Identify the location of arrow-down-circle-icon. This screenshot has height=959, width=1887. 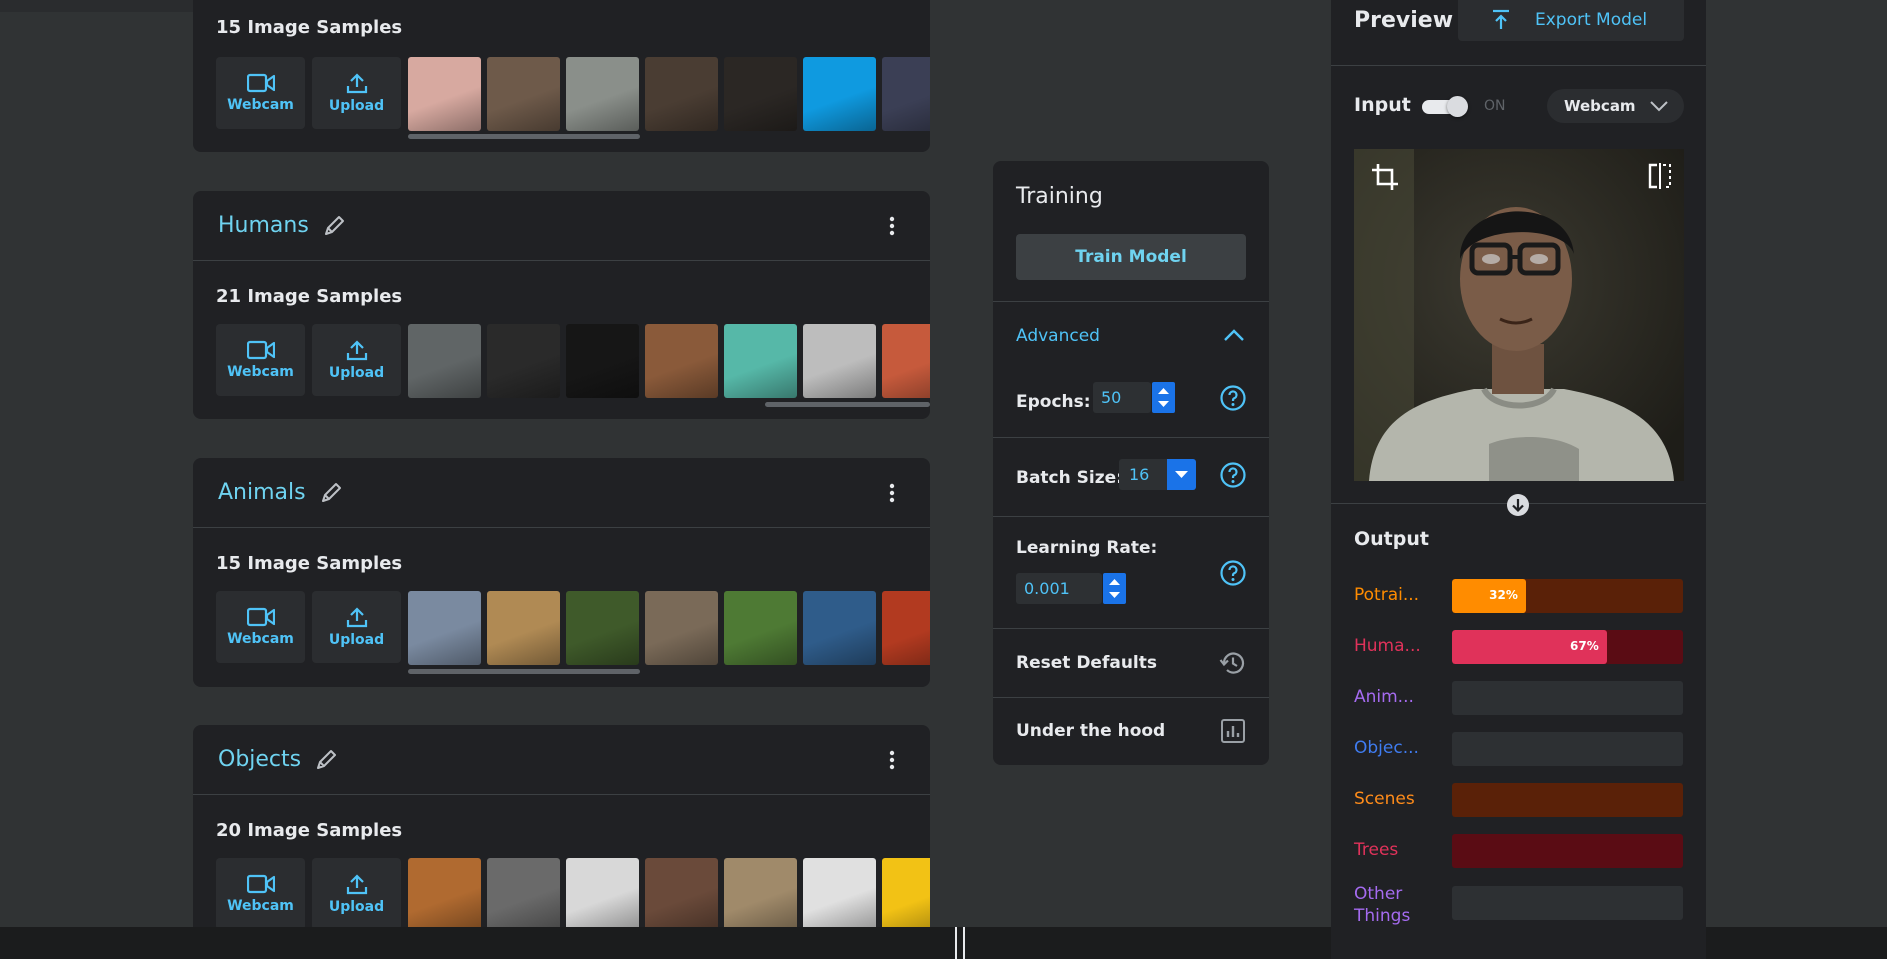
(1518, 505).